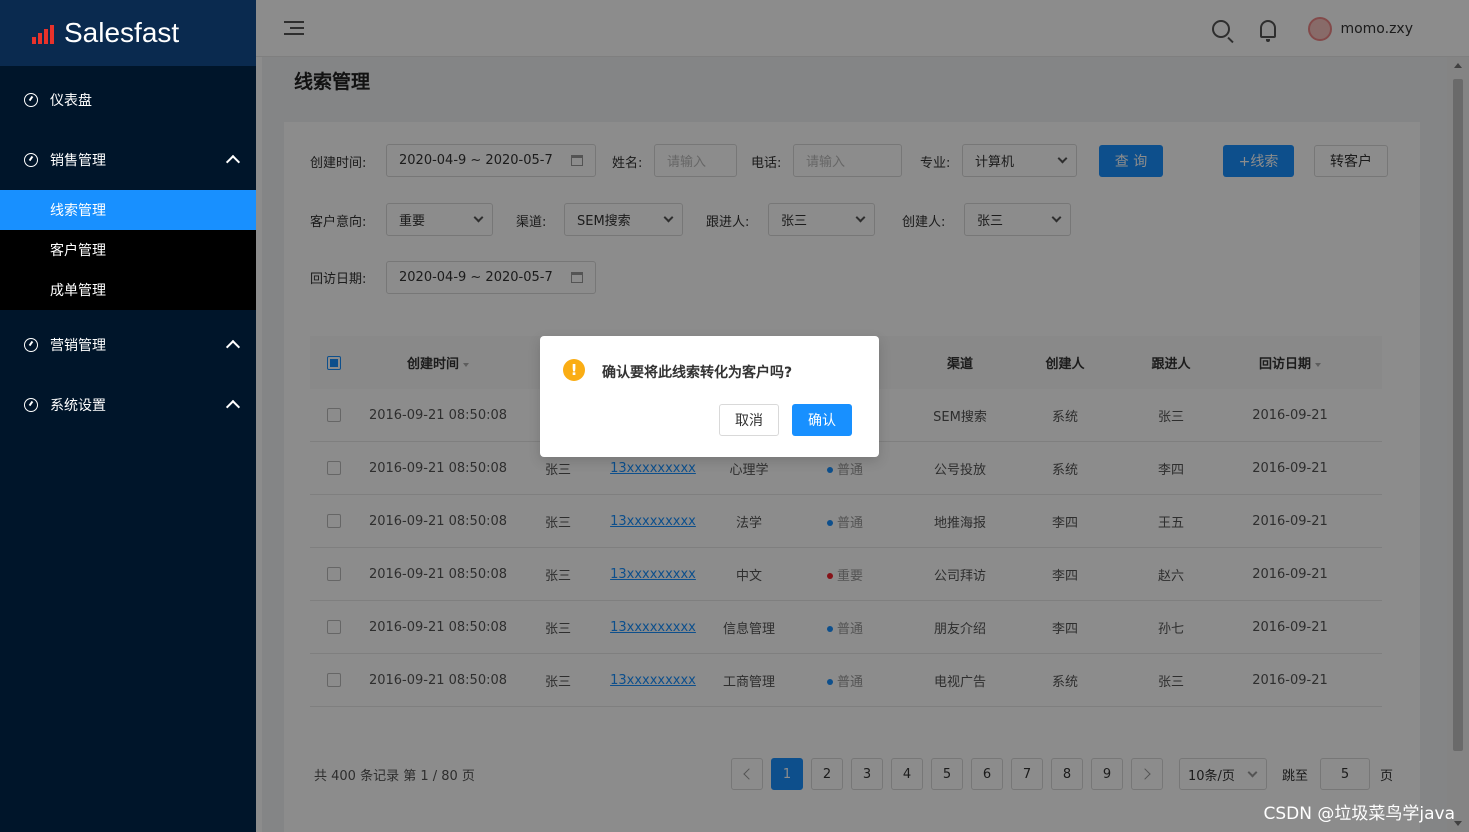  Describe the element at coordinates (128, 405) in the screenshot. I see `menu-settings: 系统设置` at that location.